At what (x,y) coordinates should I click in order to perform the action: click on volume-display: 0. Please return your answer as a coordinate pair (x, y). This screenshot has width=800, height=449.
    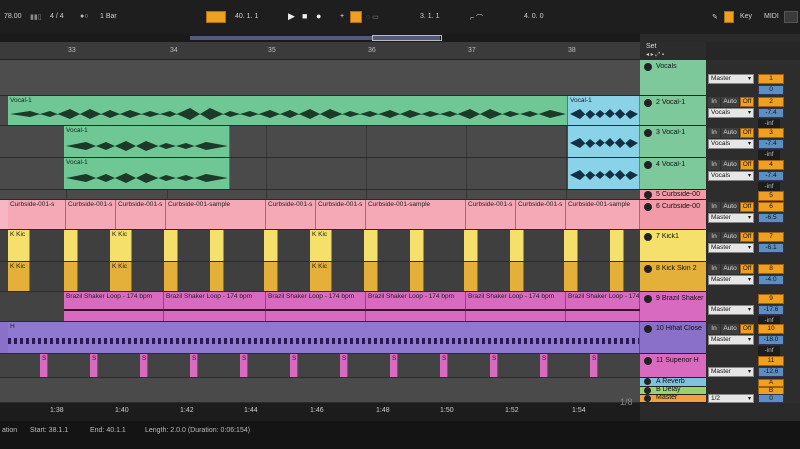
    Looking at the image, I should click on (771, 90).